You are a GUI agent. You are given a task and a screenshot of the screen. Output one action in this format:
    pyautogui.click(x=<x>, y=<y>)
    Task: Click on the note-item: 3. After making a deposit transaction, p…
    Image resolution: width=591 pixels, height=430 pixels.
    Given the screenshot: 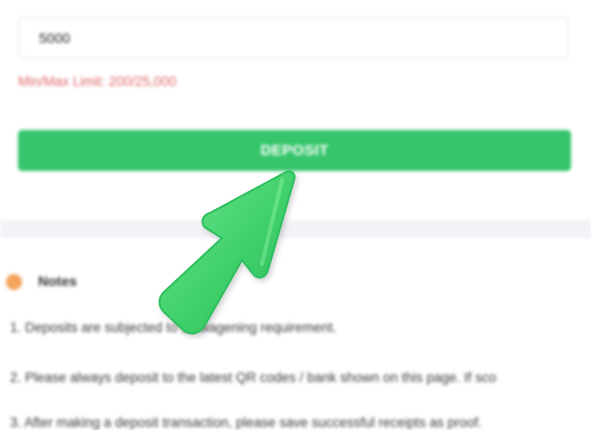 What is the action you would take?
    pyautogui.click(x=246, y=422)
    